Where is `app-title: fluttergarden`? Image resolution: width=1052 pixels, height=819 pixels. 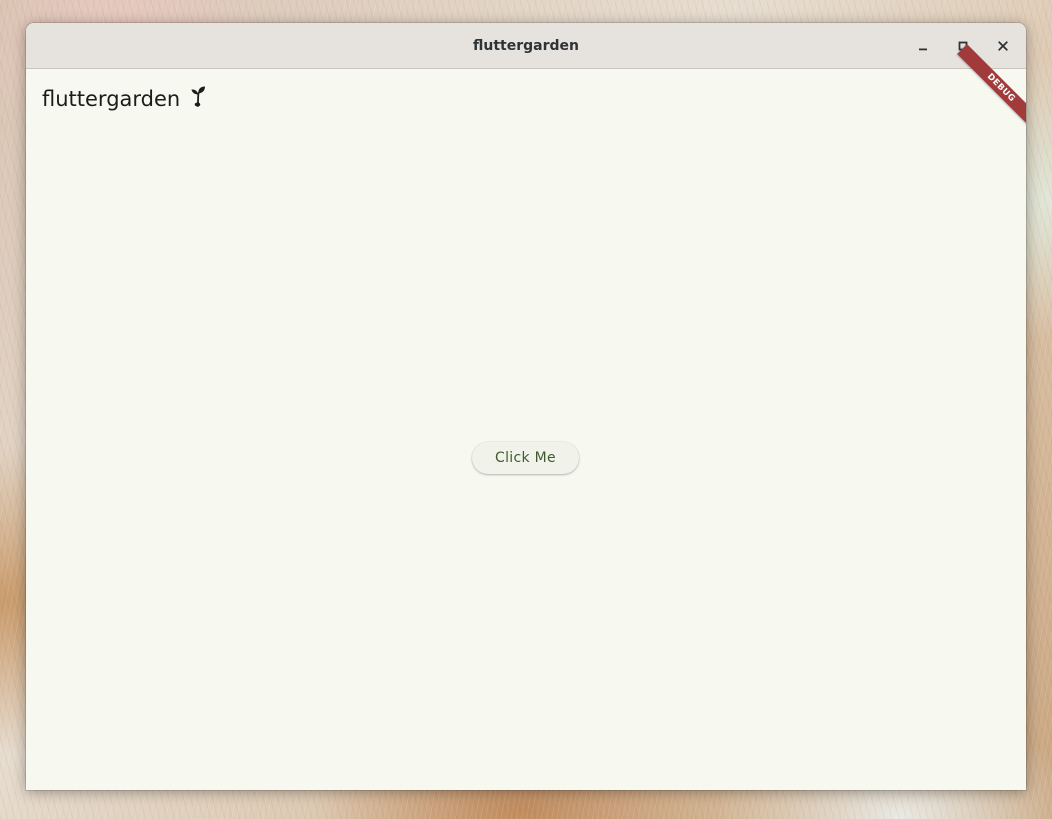
app-title: fluttergarden is located at coordinates (124, 98).